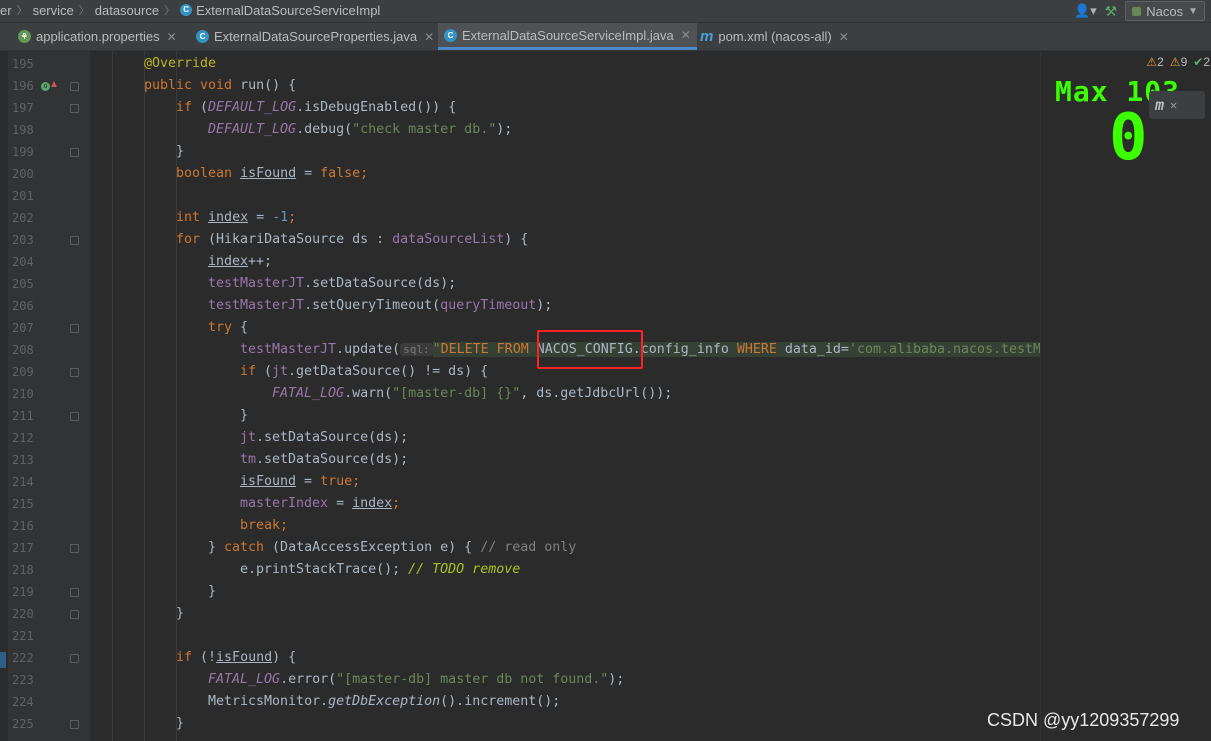 The image size is (1211, 741). I want to click on sql-keyword: WHERE, so click(756, 349).